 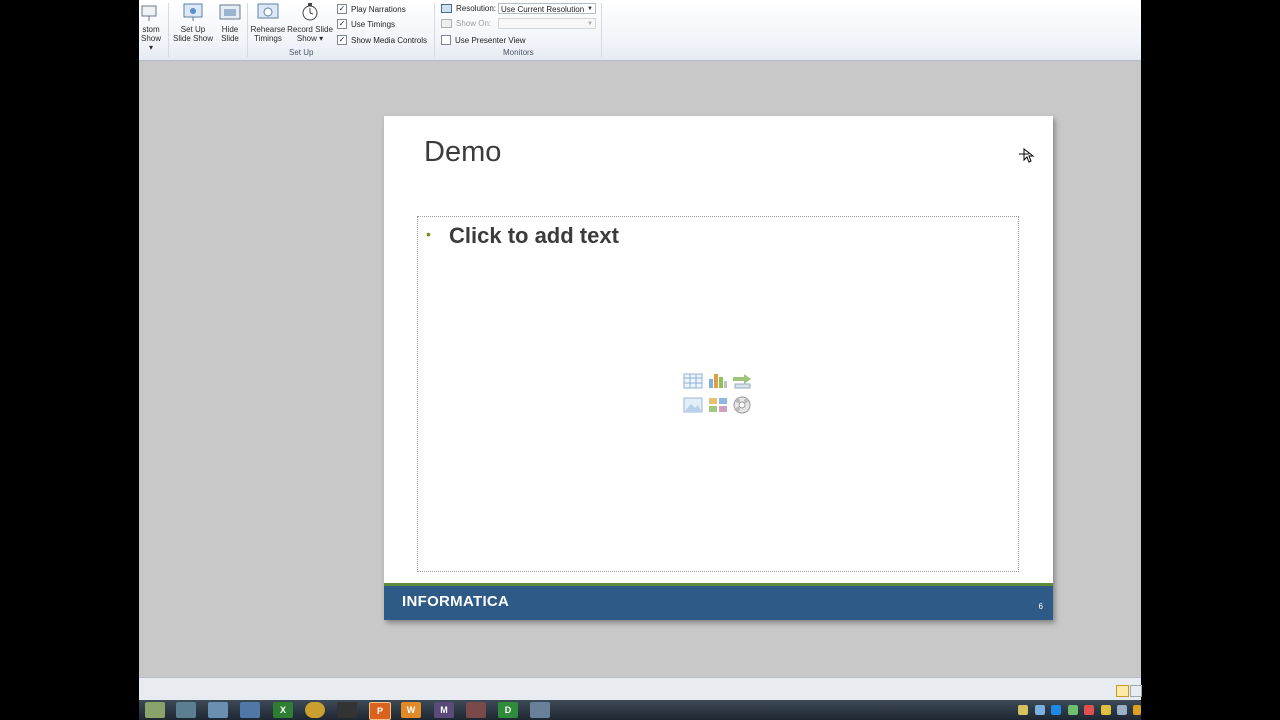 I want to click on insert-chart-icon, so click(x=718, y=379).